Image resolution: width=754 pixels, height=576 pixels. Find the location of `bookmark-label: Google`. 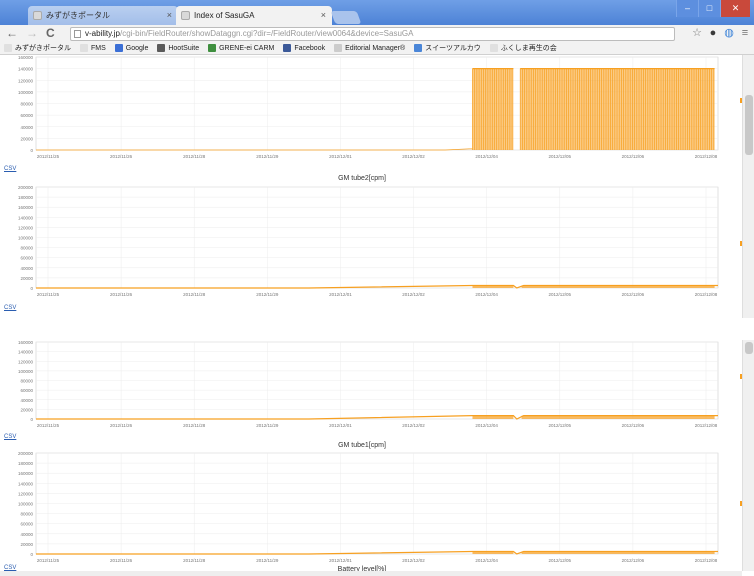

bookmark-label: Google is located at coordinates (137, 48).